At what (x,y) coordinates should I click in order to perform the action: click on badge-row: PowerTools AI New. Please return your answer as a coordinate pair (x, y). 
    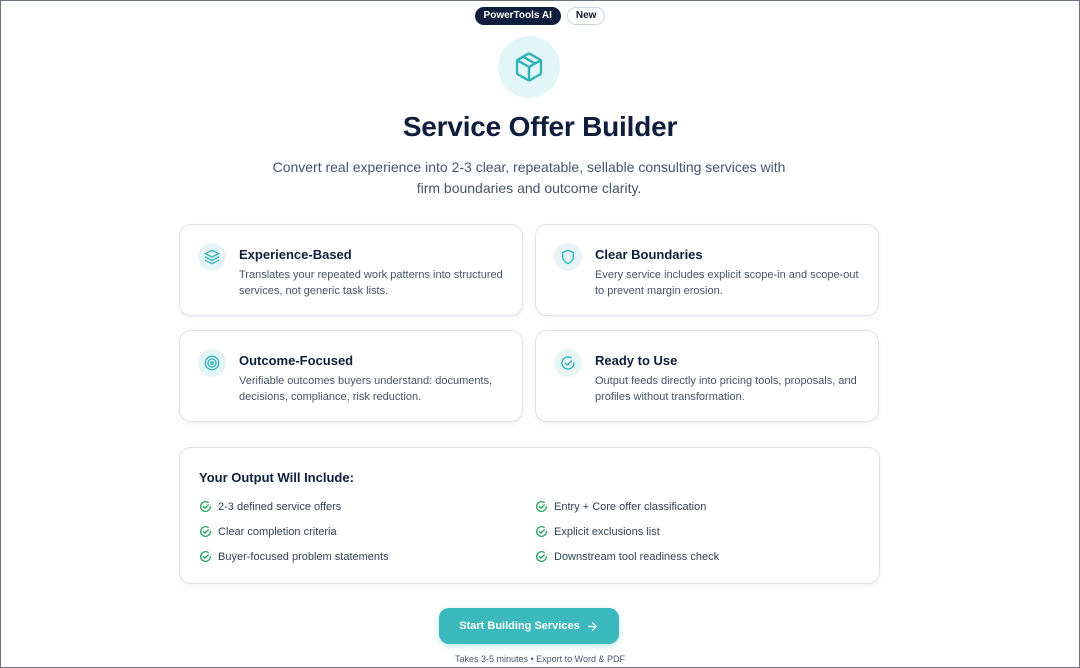
    Looking at the image, I should click on (540, 16).